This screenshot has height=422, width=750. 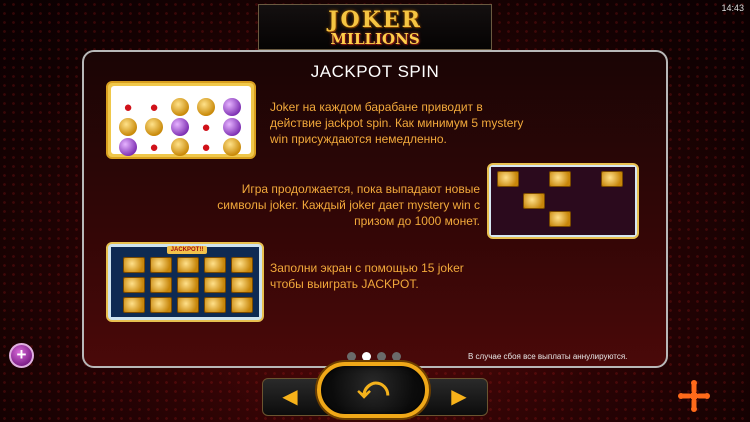 What do you see at coordinates (375, 39) in the screenshot?
I see `logo-millions-text: MILLIONS` at bounding box center [375, 39].